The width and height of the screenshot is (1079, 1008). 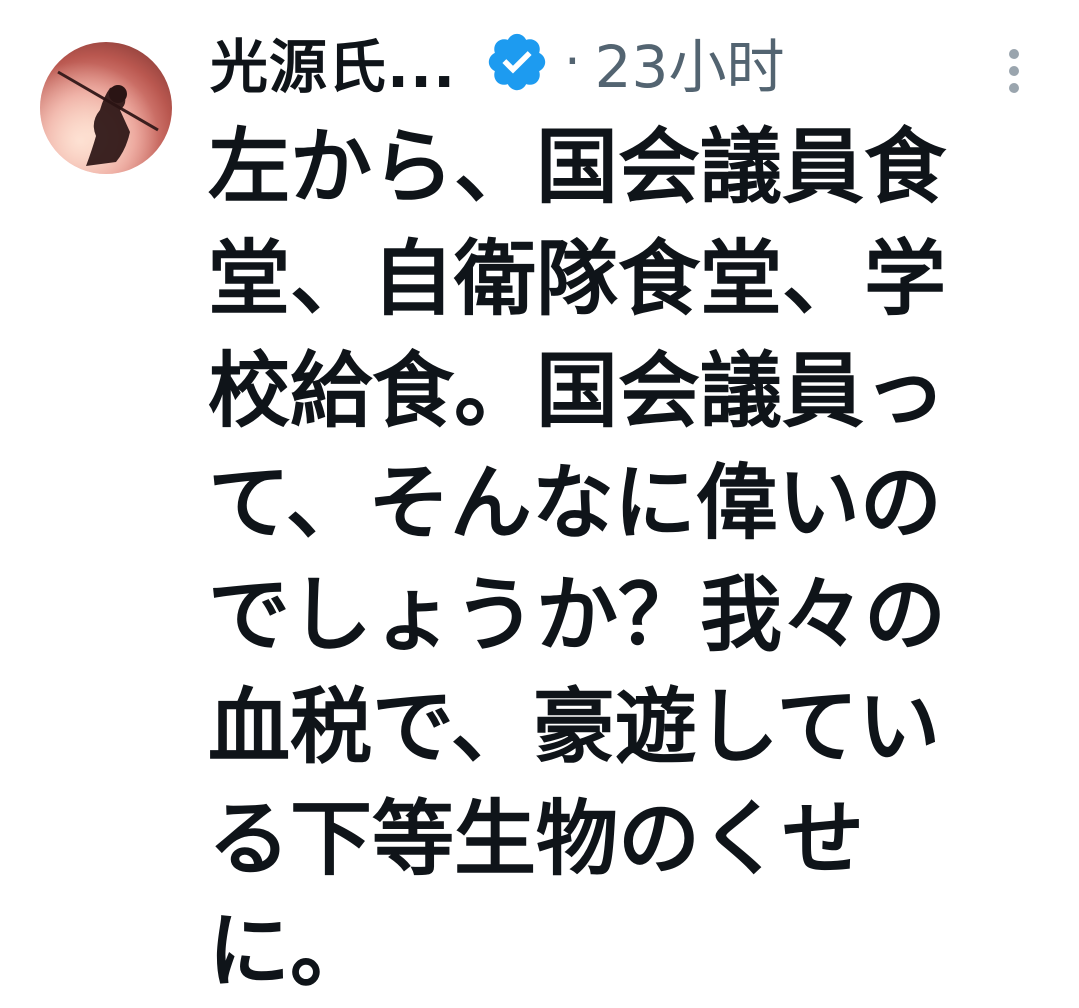 I want to click on tweet-text-line: でしょうか？我々の, so click(x=577, y=615).